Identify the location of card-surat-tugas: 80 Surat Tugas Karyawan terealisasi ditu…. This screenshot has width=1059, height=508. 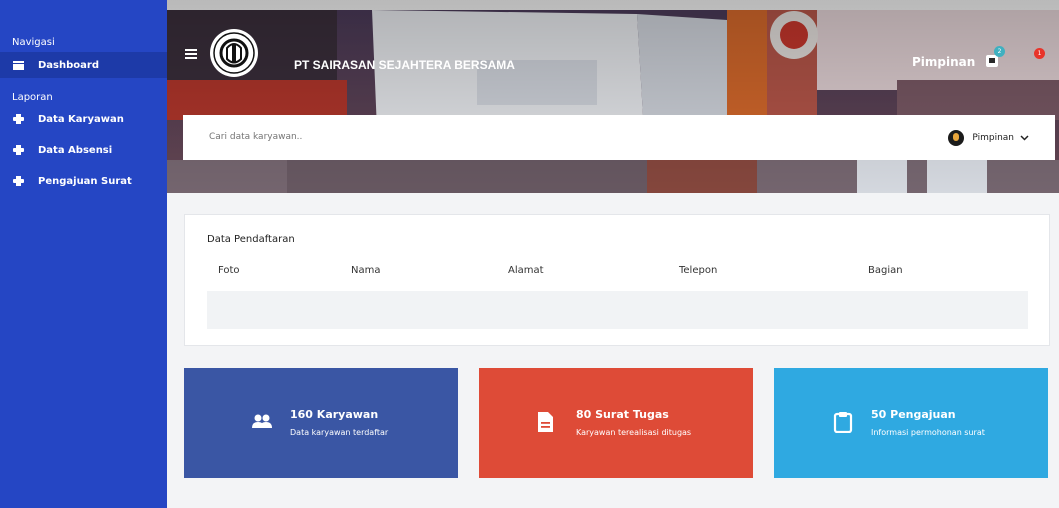
(616, 423).